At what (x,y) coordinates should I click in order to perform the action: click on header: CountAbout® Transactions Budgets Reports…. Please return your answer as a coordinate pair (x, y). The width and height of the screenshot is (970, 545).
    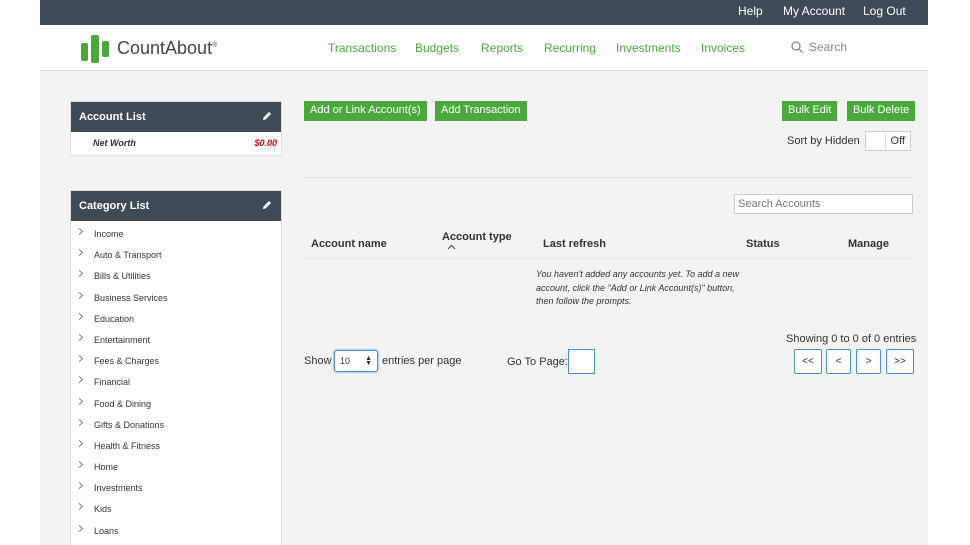
    Looking at the image, I should click on (484, 48).